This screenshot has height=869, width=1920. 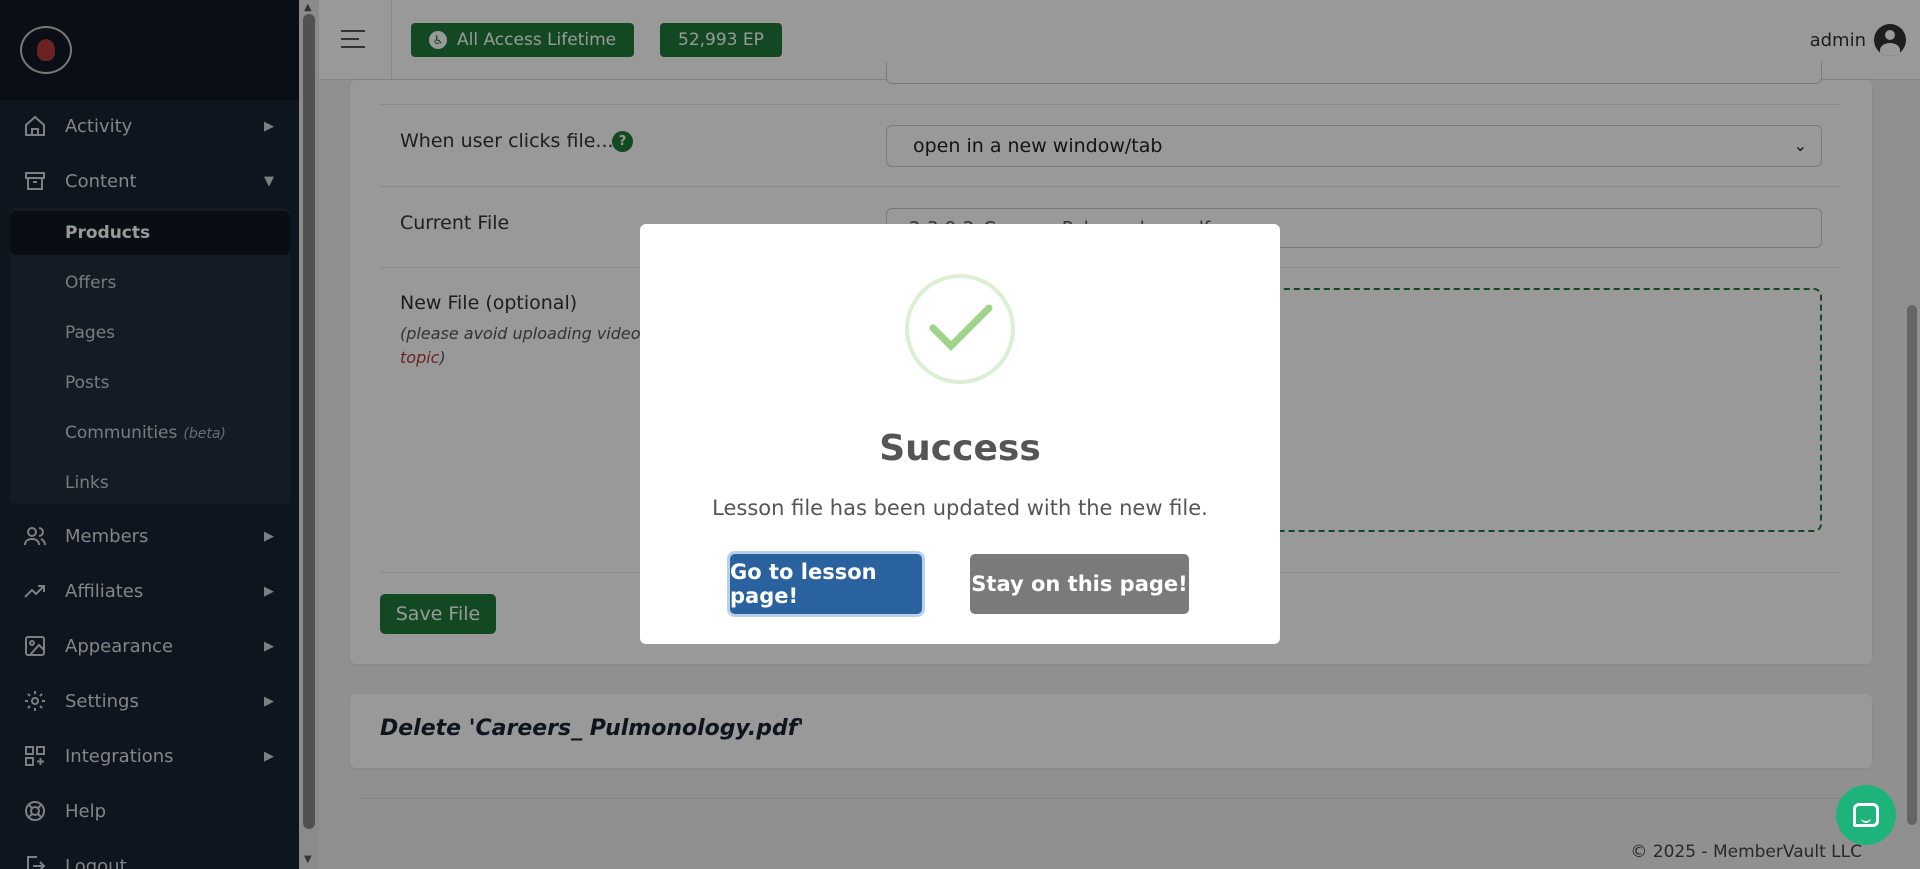 What do you see at coordinates (960, 448) in the screenshot?
I see `dialog-title: Success` at bounding box center [960, 448].